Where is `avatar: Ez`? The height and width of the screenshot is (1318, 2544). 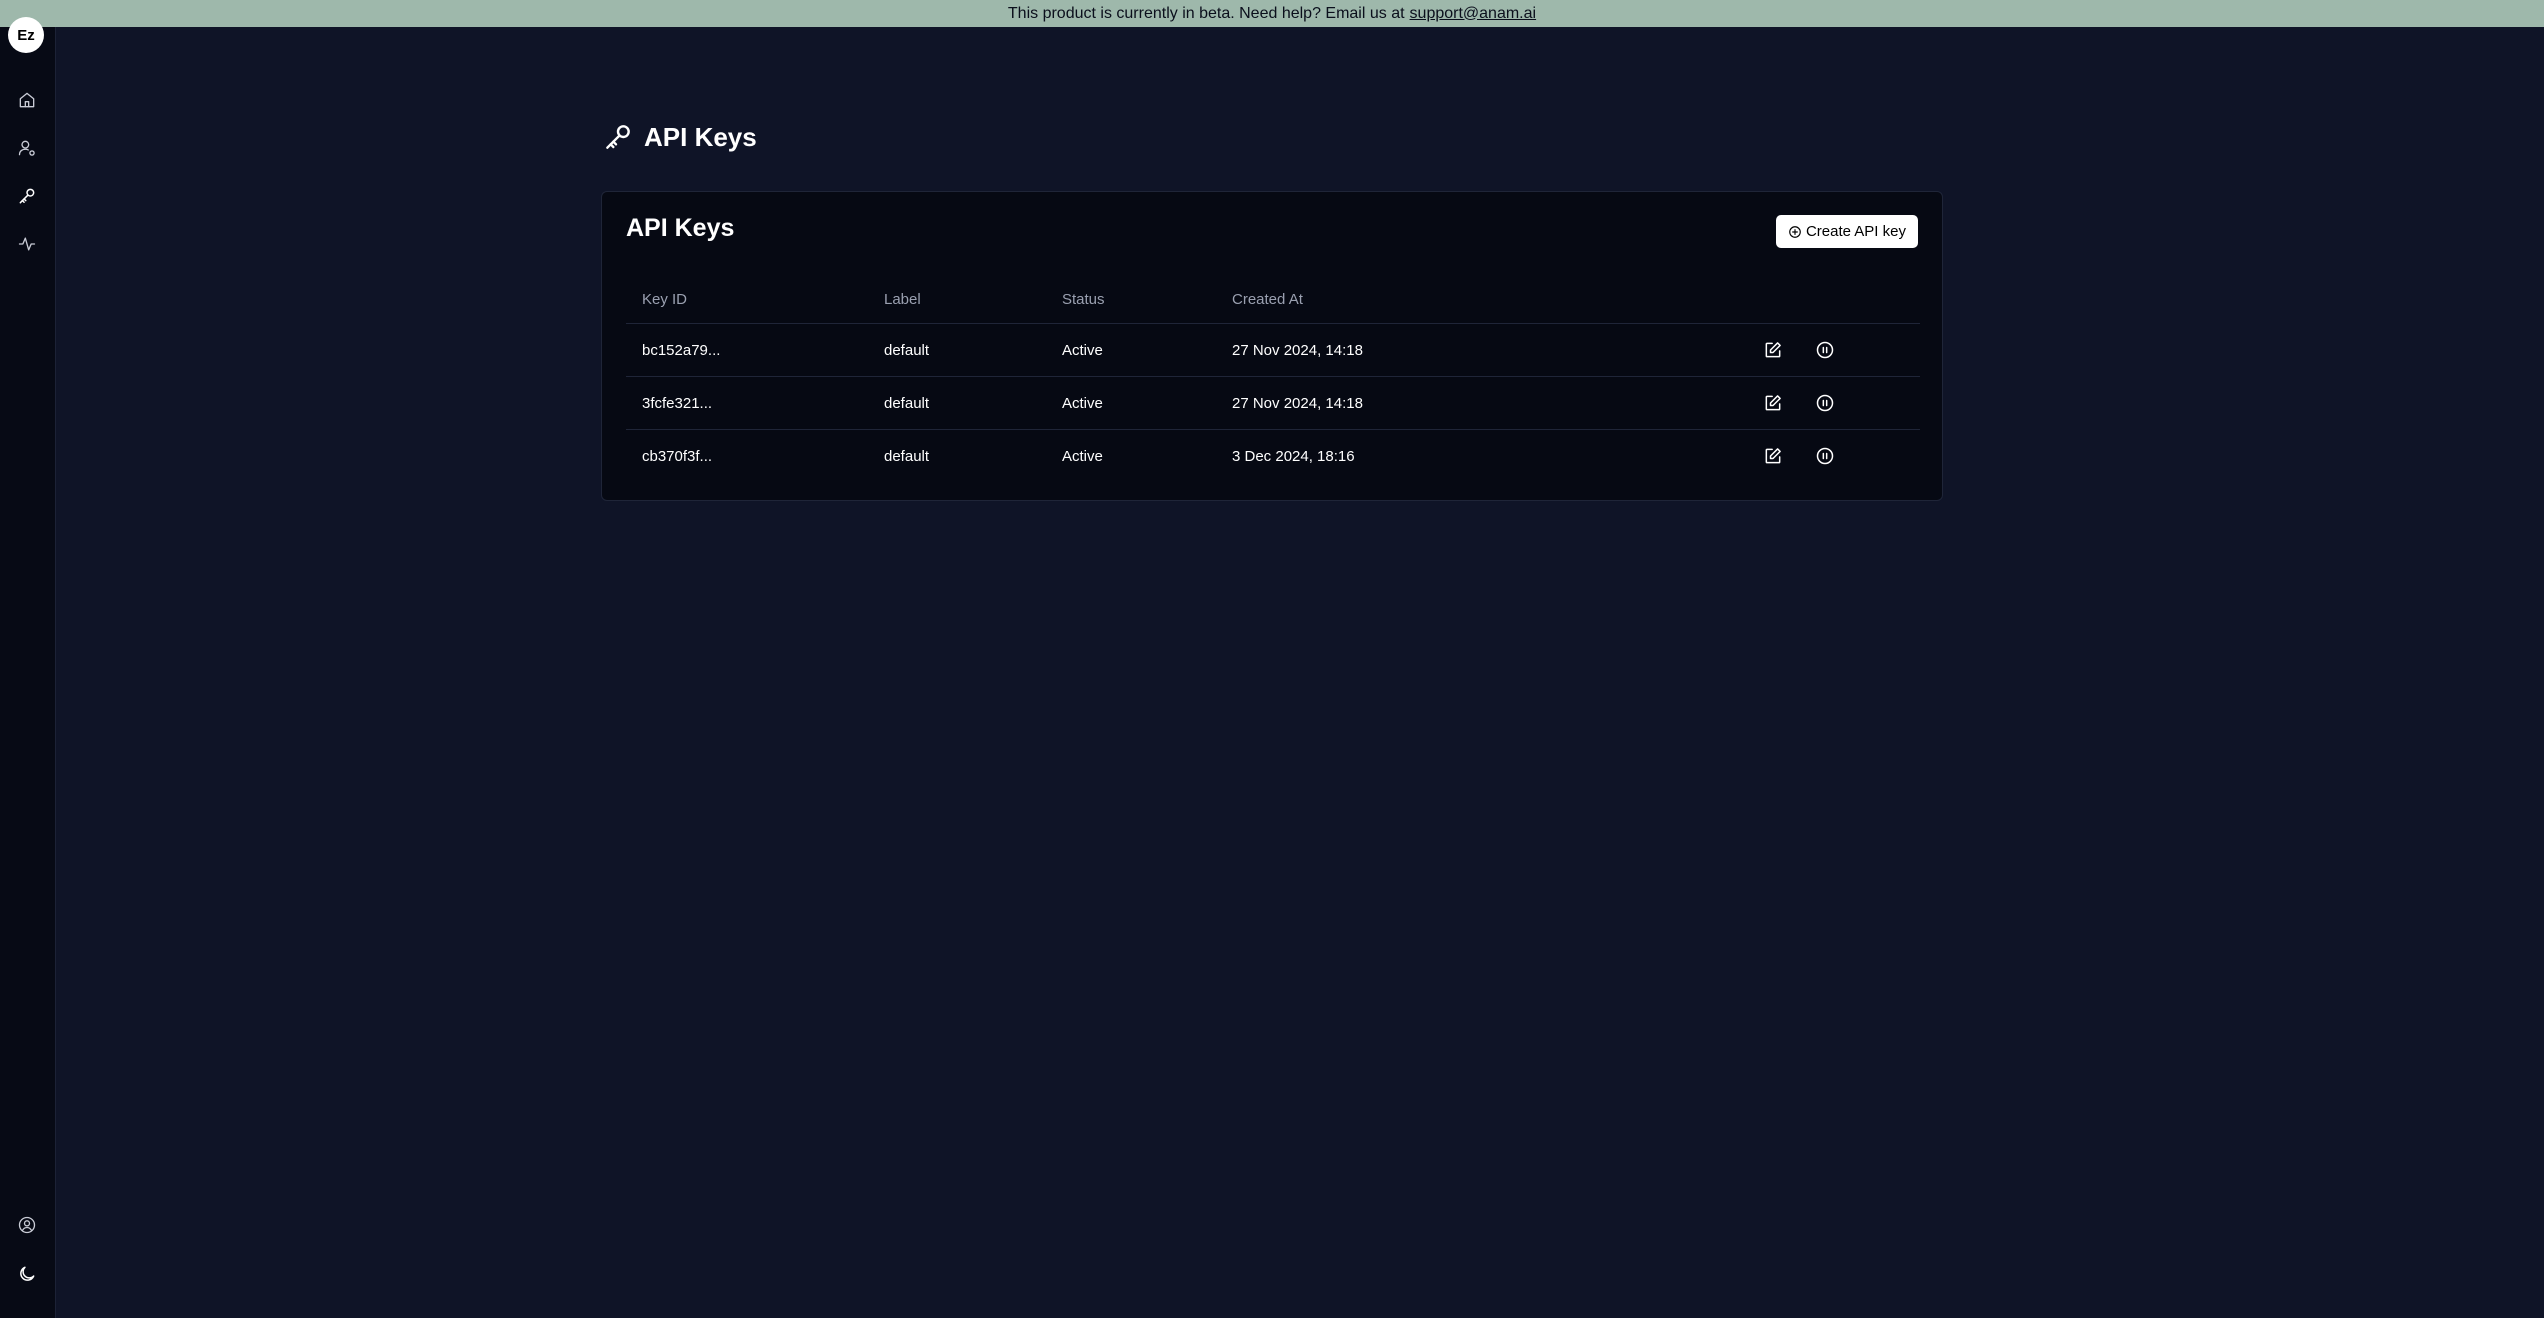 avatar: Ez is located at coordinates (26, 35).